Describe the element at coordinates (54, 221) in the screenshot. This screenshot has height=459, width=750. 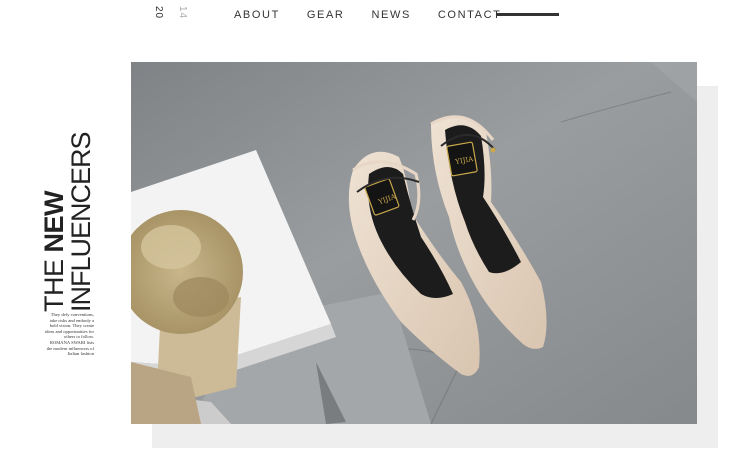
I see `headline-bold: NEW` at that location.